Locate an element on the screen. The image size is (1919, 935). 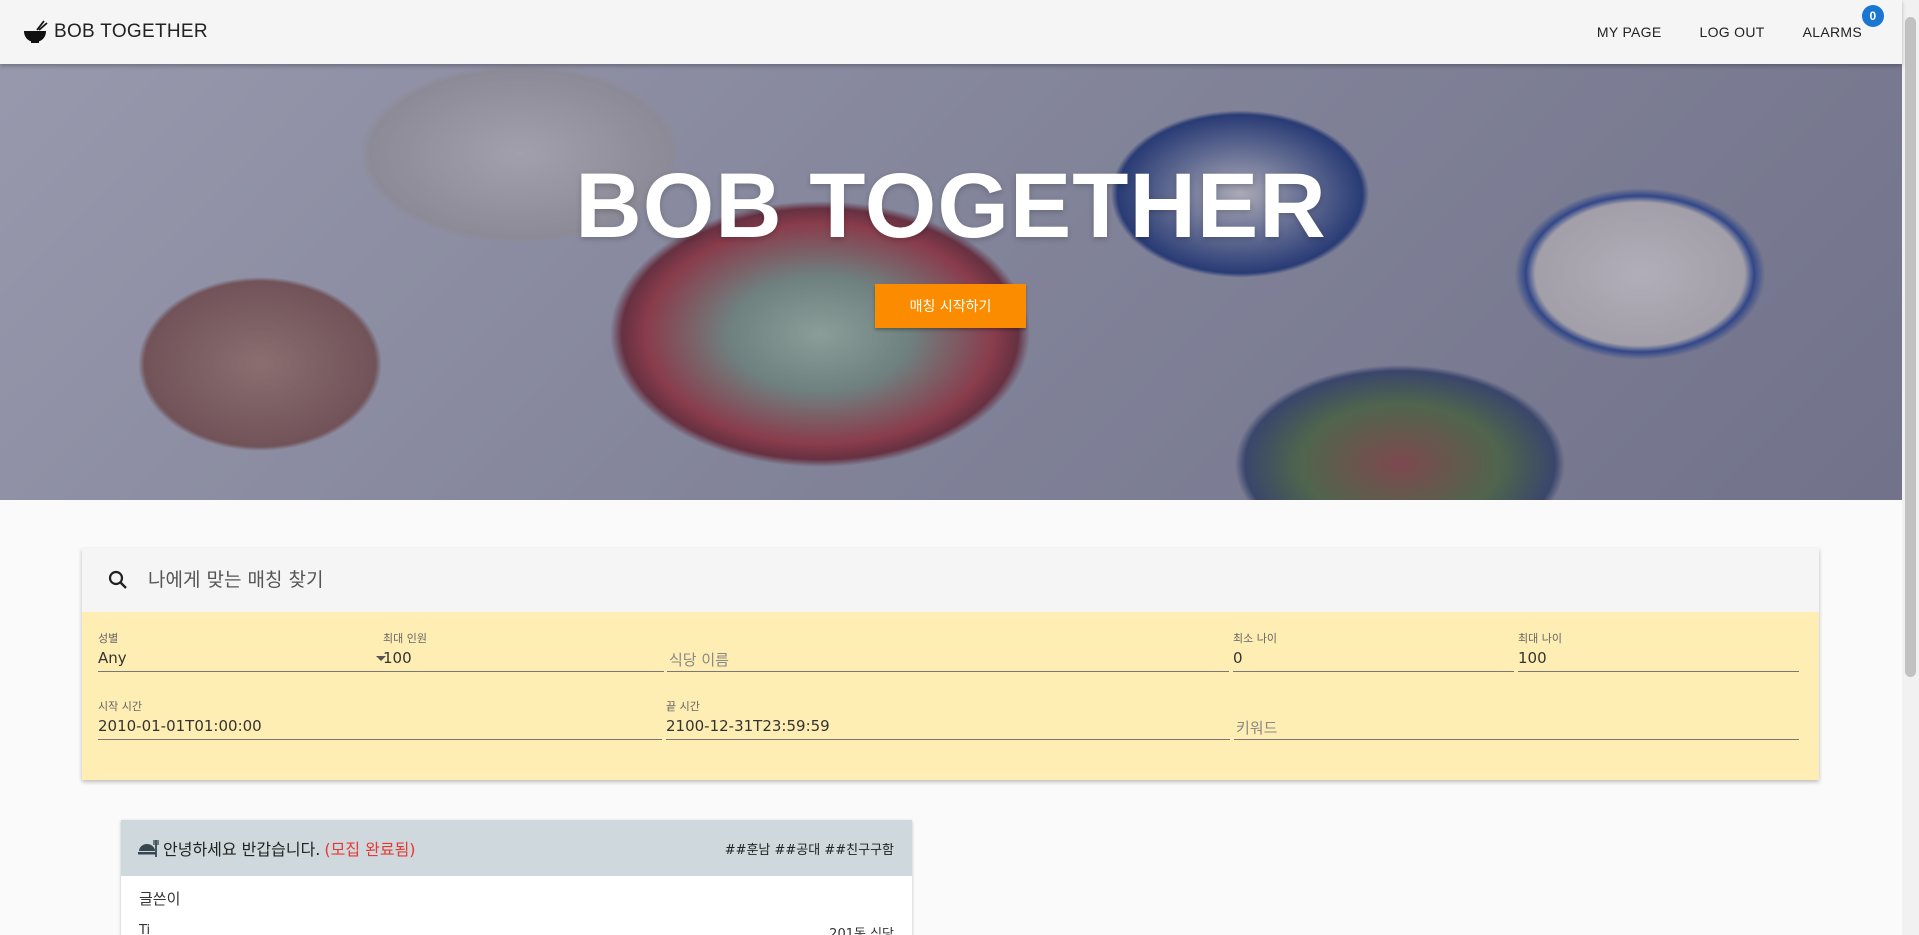
post-card-body: 글쓴이 Ti 201동 식당 is located at coordinates (516, 905).